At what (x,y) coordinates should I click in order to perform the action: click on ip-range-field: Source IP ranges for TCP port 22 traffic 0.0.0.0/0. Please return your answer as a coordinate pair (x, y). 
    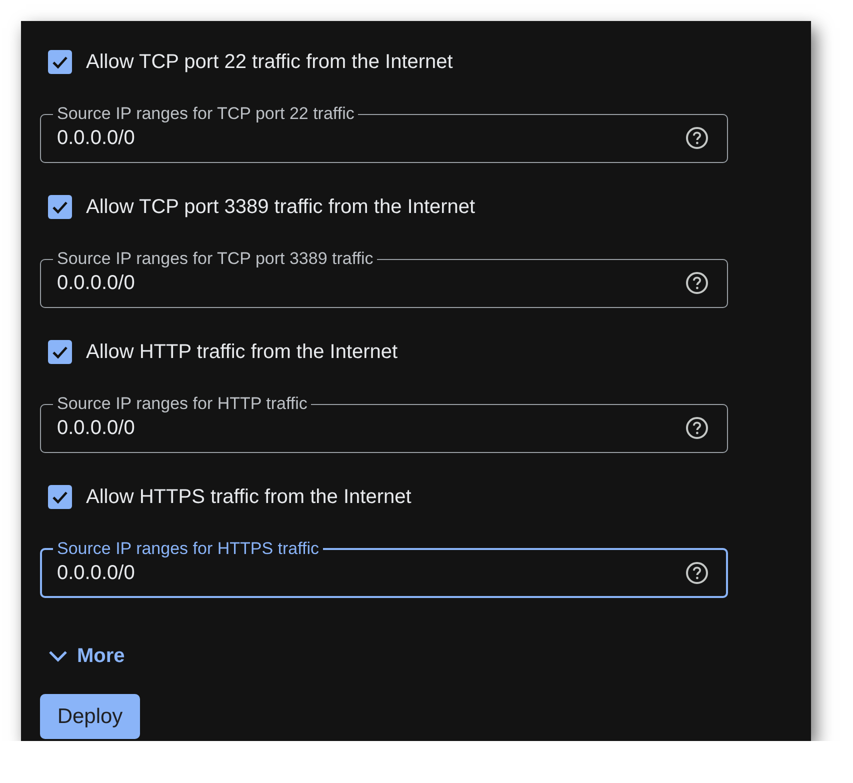
    Looking at the image, I should click on (384, 134).